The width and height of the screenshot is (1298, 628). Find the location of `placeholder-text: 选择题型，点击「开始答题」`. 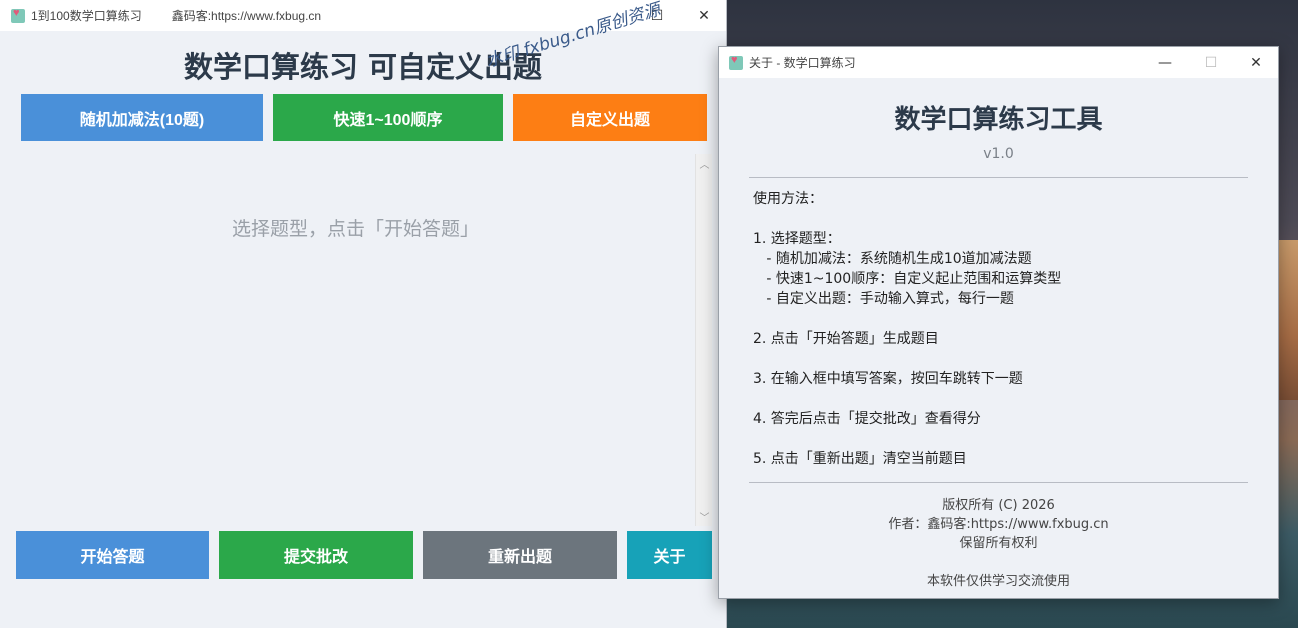

placeholder-text: 选择题型，点击「开始答题」 is located at coordinates (355, 229).